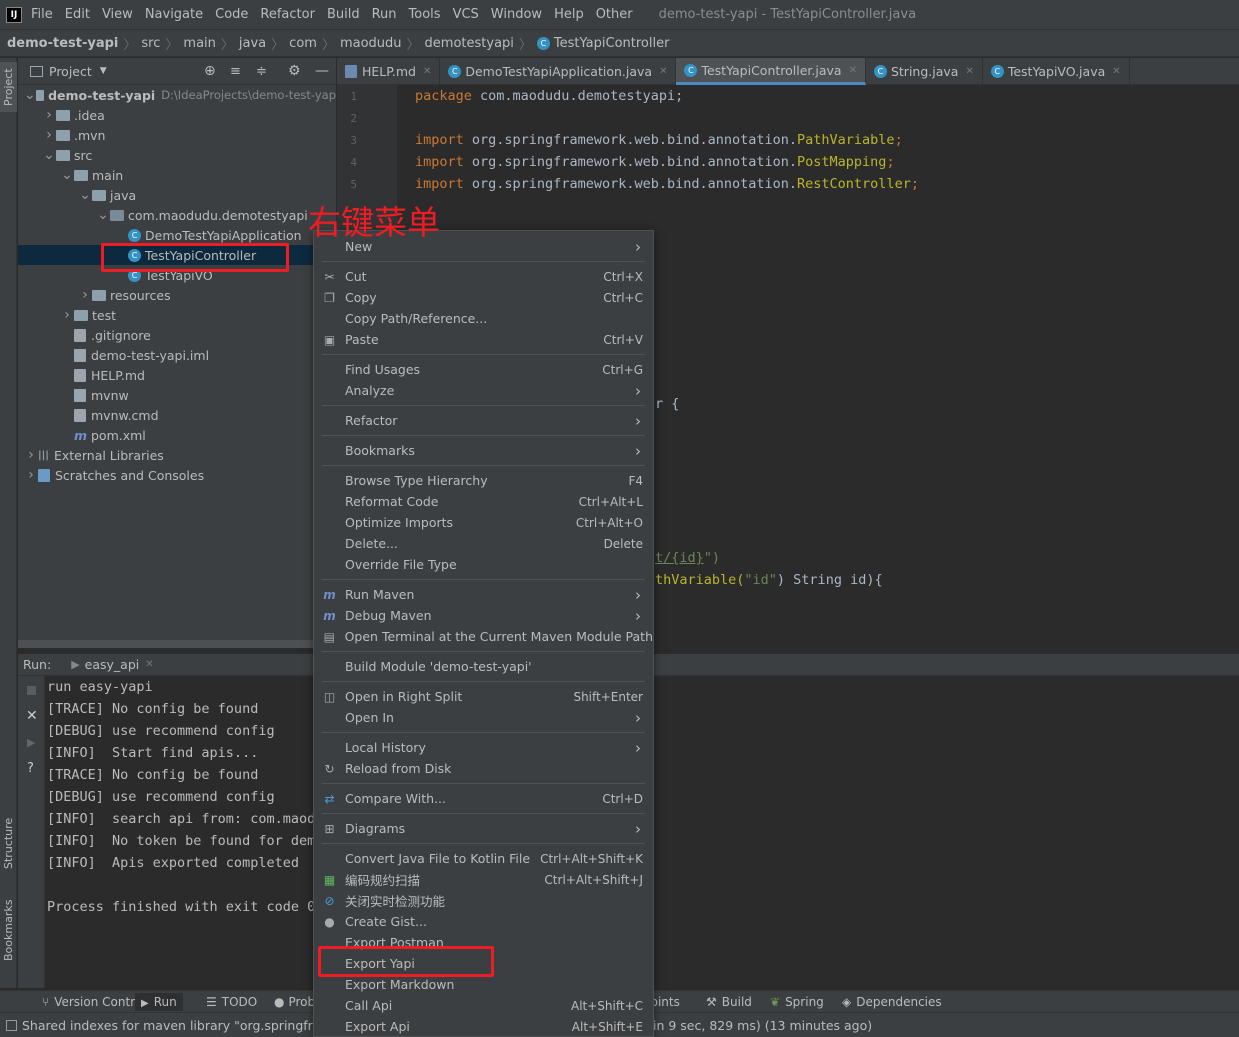 The image size is (1239, 1037). I want to click on tree-item: › test, so click(177, 315).